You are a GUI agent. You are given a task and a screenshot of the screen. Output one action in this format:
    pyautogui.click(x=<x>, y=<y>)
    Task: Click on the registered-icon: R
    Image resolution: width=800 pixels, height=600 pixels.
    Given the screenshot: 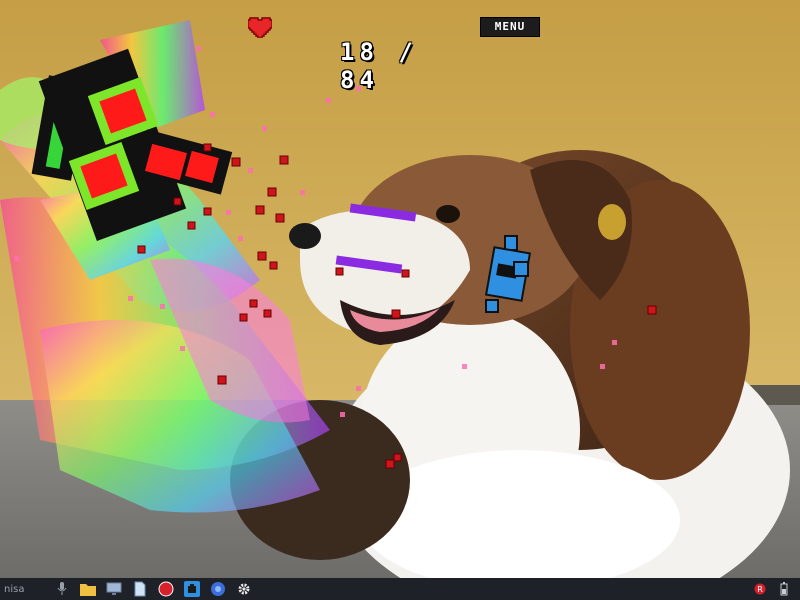 What is the action you would take?
    pyautogui.click(x=760, y=589)
    